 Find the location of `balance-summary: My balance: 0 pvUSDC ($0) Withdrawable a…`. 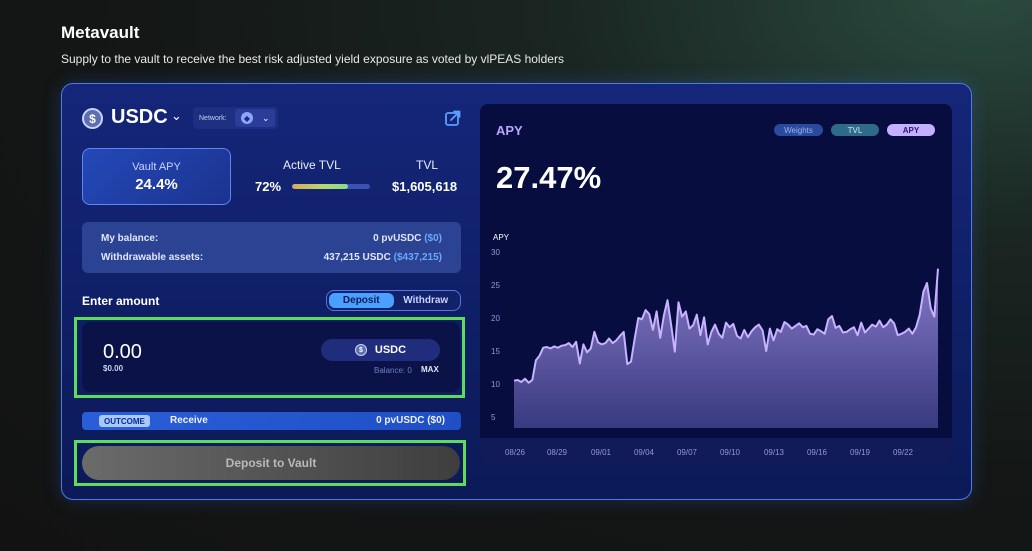

balance-summary: My balance: 0 pvUSDC ($0) Withdrawable a… is located at coordinates (271, 247).